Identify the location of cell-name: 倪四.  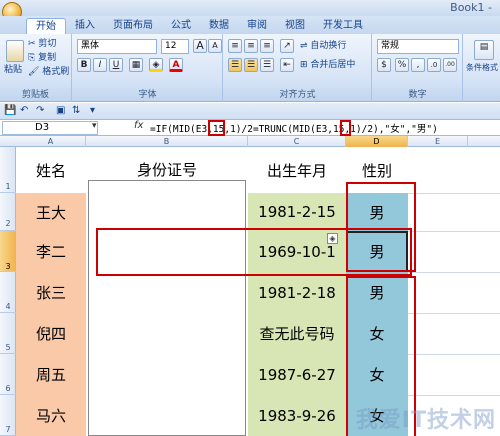
(51, 333).